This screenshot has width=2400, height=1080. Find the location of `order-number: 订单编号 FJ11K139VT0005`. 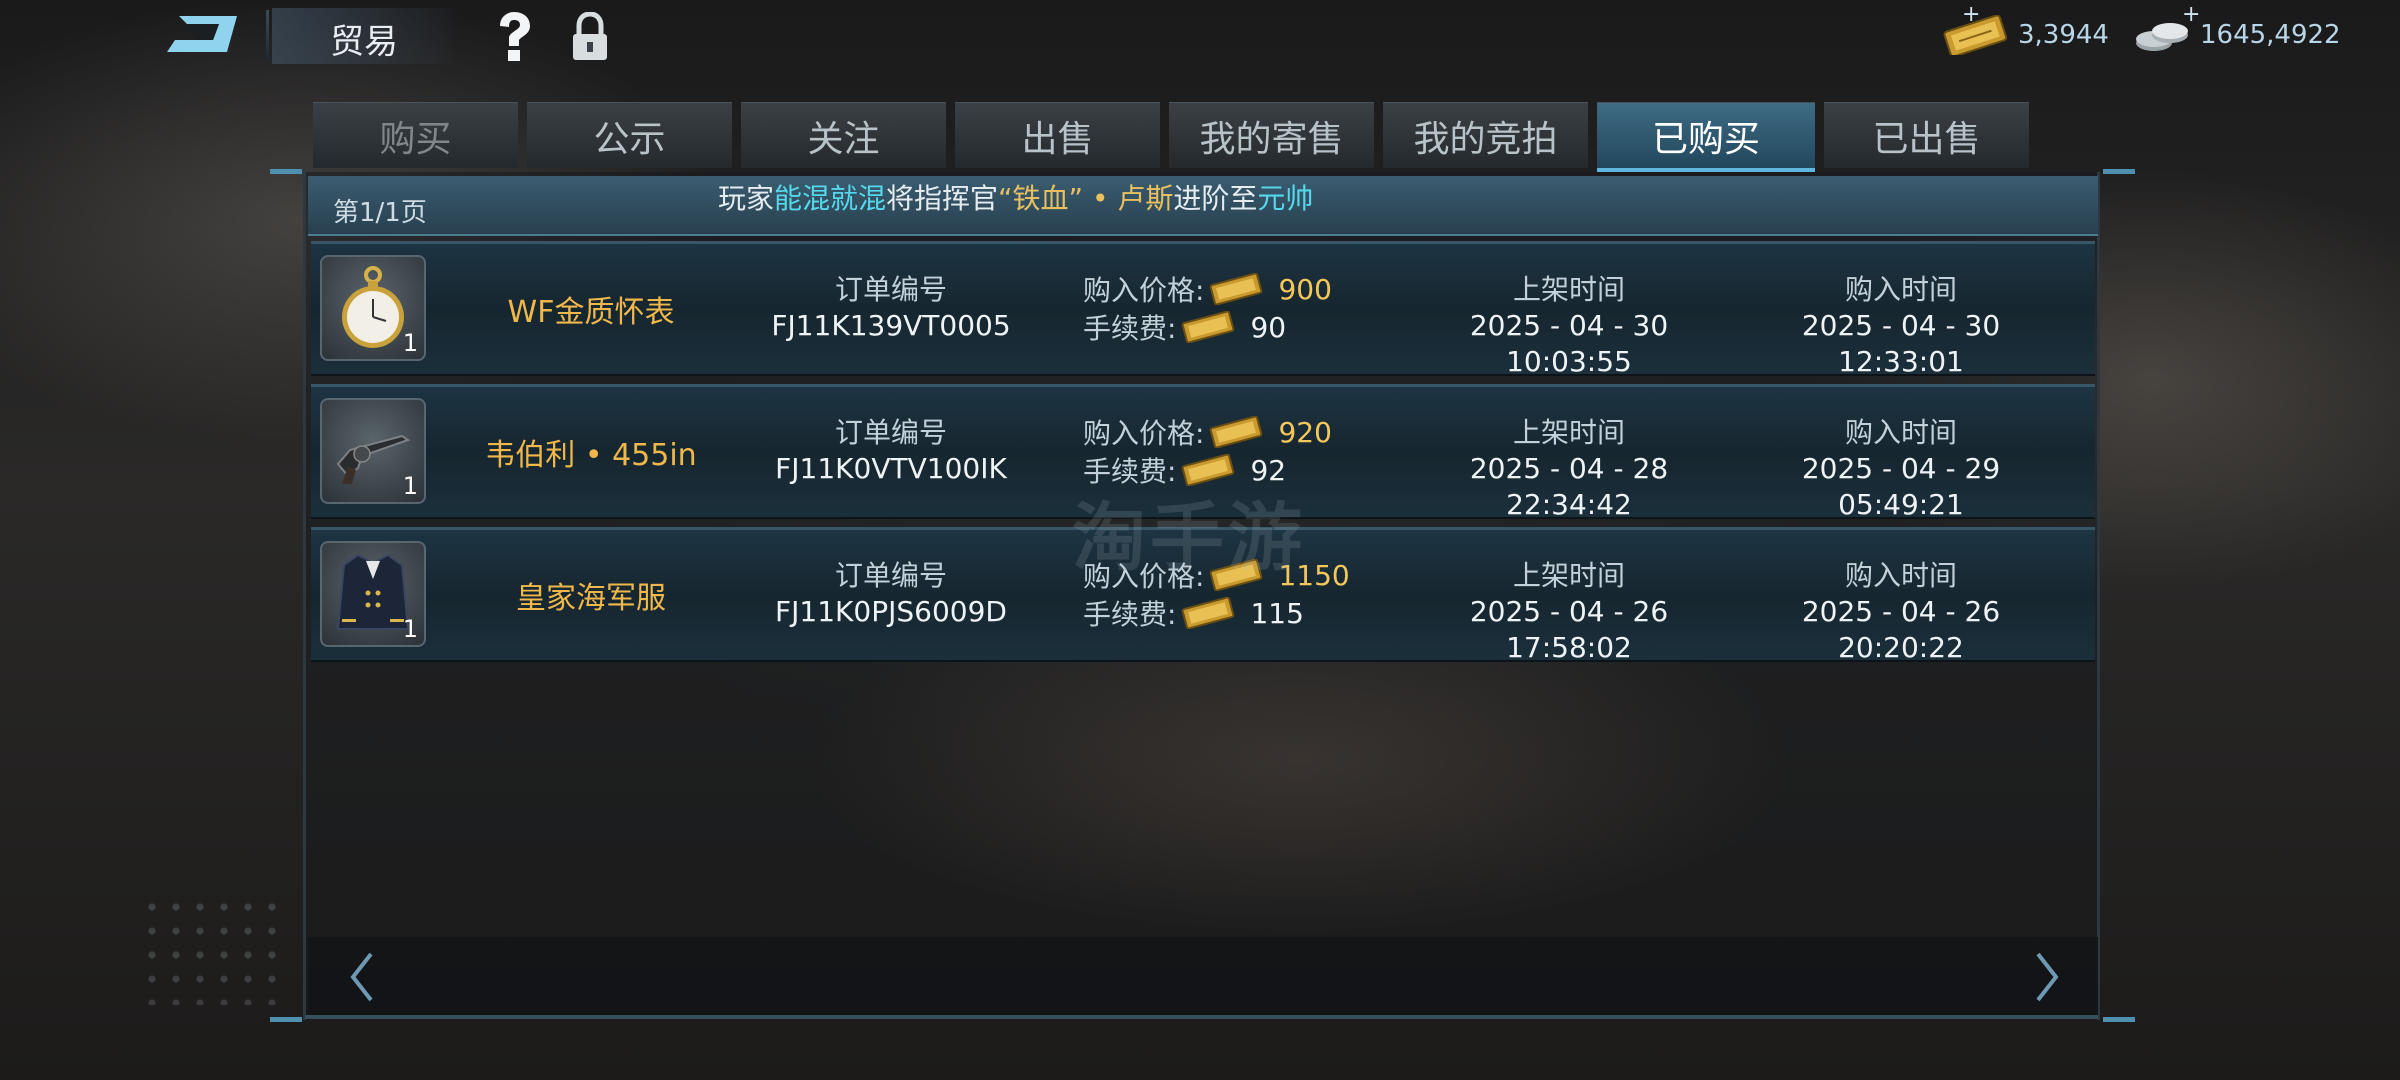

order-number: 订单编号 FJ11K139VT0005 is located at coordinates (891, 308).